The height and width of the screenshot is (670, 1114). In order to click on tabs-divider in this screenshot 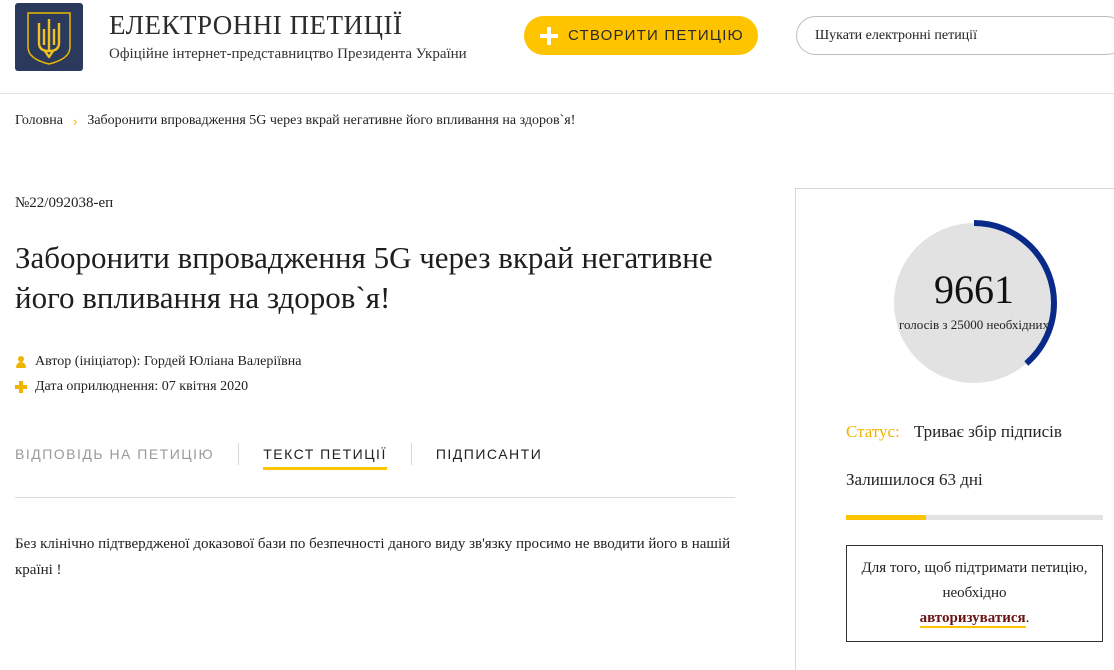, I will do `click(375, 497)`.